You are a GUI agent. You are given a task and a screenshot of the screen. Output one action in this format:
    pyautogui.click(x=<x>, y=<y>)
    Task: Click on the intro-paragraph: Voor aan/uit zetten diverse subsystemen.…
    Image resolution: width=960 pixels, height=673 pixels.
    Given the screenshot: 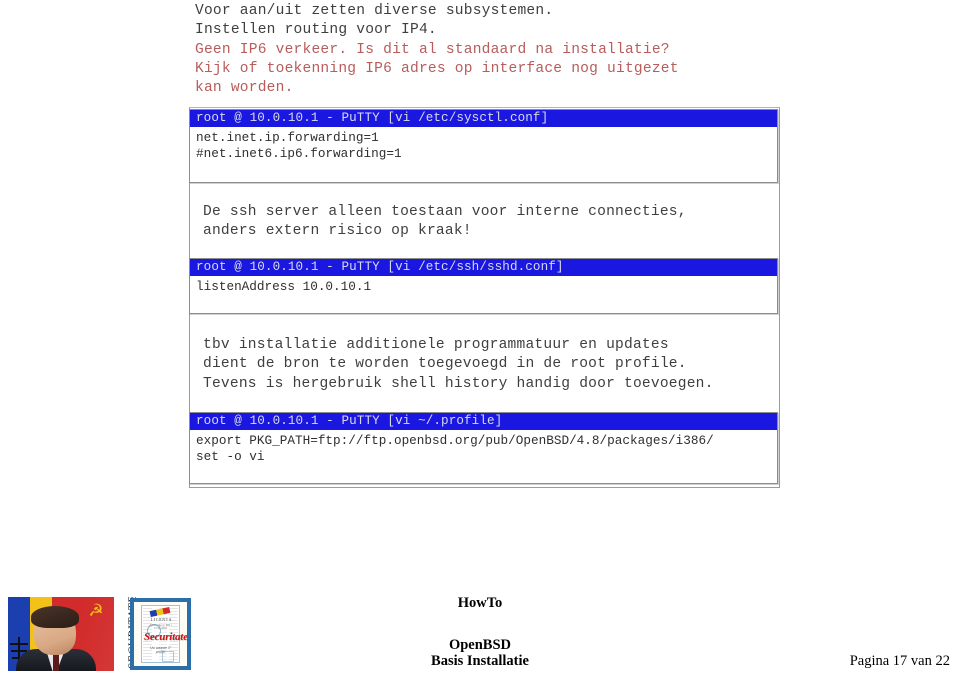 What is the action you would take?
    pyautogui.click(x=437, y=50)
    